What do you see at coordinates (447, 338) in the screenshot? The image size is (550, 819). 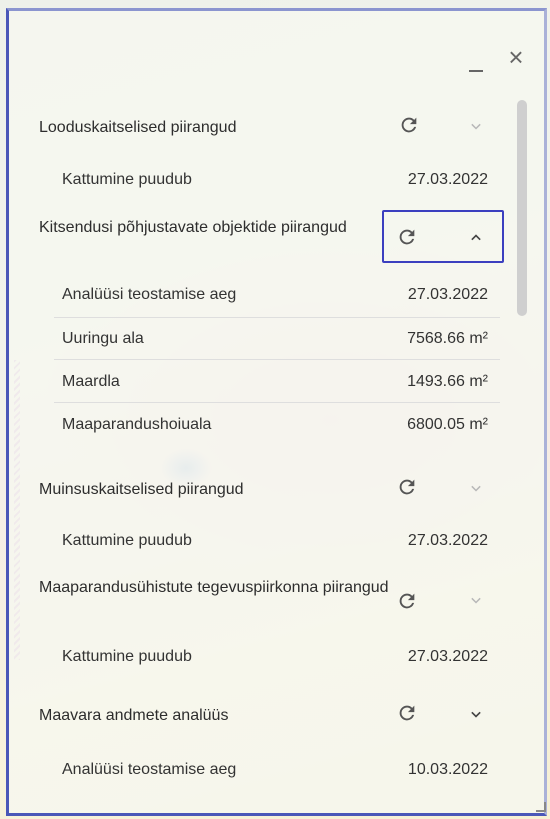 I see `row-value: 7568.66 m²` at bounding box center [447, 338].